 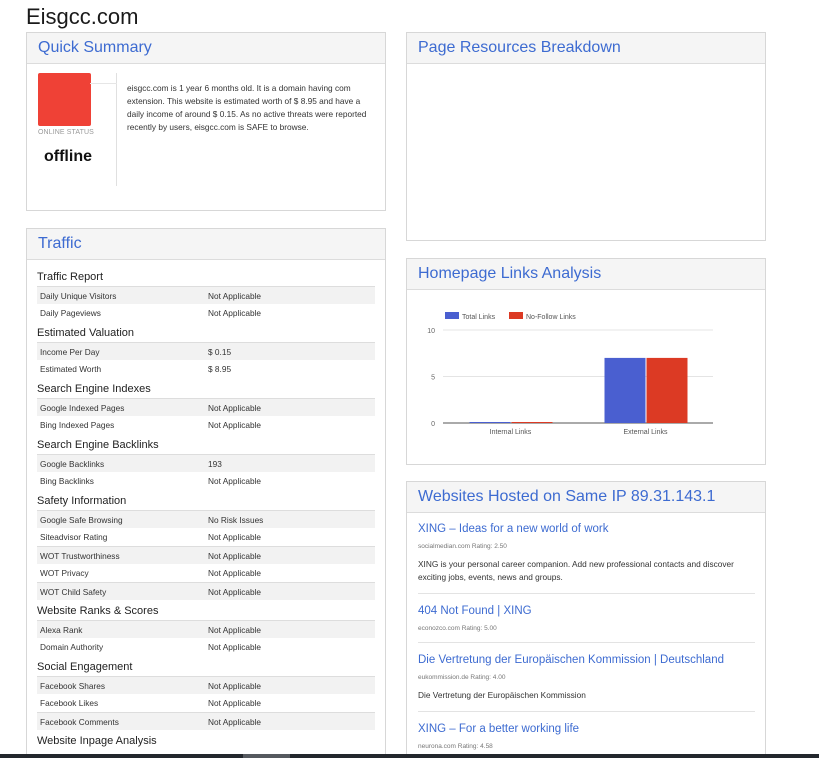 I want to click on traffic-section-title: Website Ranks & Scores, so click(x=98, y=611).